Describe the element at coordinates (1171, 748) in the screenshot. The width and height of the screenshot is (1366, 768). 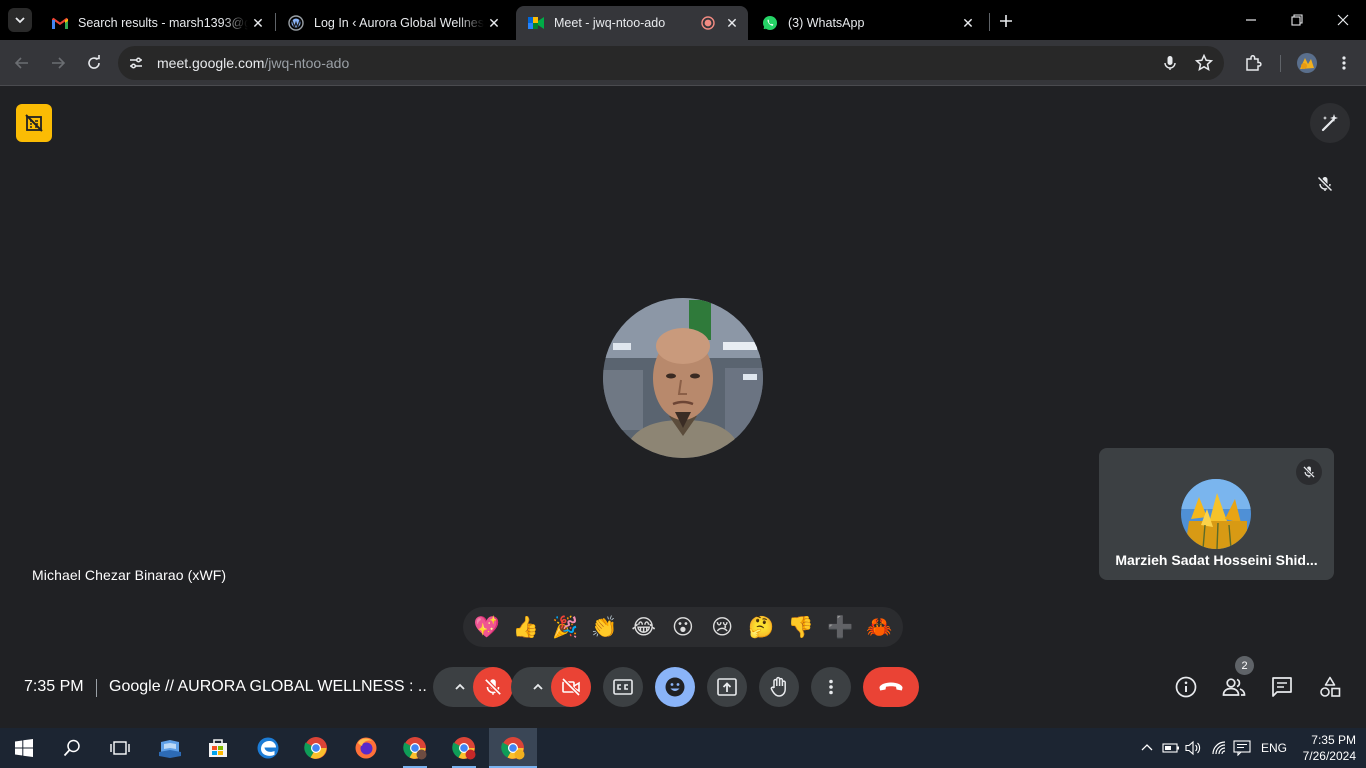
I see `battery-indicator` at that location.